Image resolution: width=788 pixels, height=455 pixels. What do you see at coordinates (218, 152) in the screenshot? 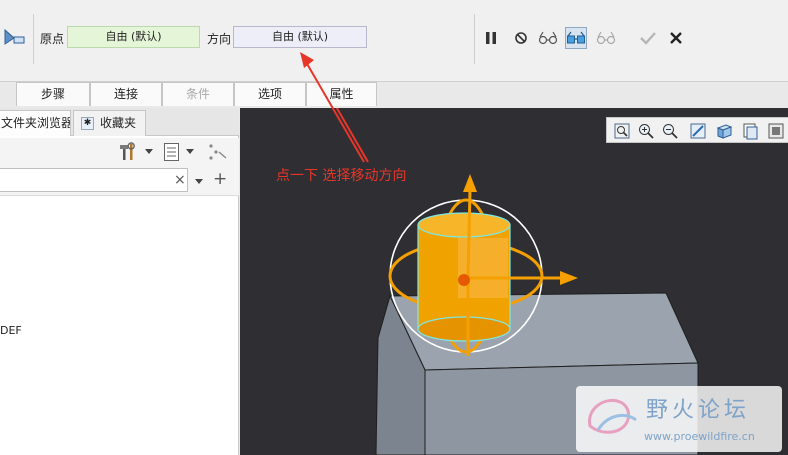
I see `filter-icon` at bounding box center [218, 152].